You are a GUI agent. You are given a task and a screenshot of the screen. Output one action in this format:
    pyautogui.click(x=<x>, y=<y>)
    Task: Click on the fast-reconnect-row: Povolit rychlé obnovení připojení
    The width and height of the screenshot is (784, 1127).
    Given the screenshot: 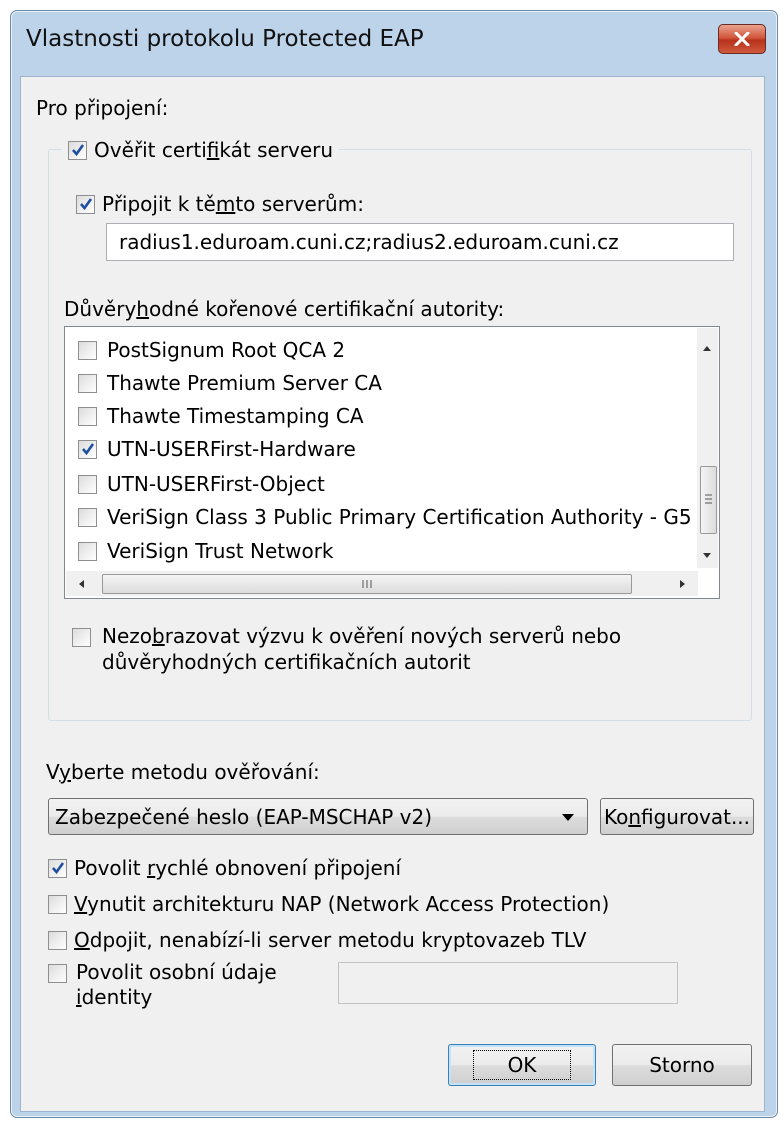 What is the action you would take?
    pyautogui.click(x=224, y=868)
    